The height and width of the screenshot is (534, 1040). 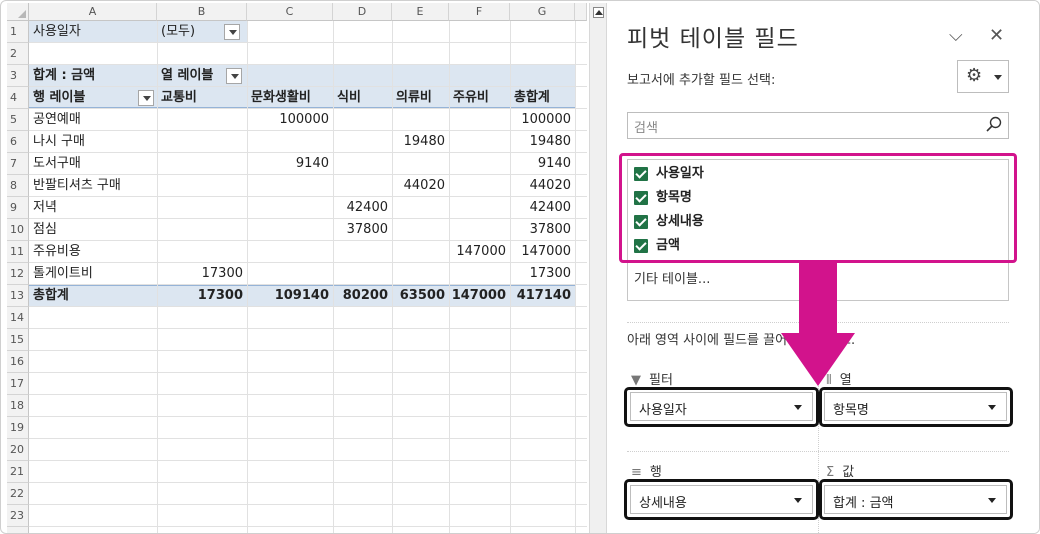 I want to click on row-header: 17, so click(x=18, y=384).